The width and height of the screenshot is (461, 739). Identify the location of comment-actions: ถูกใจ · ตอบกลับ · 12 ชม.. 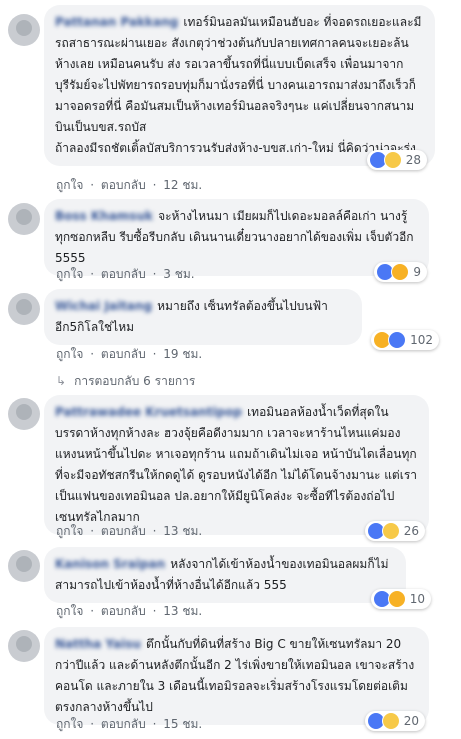
(130, 185).